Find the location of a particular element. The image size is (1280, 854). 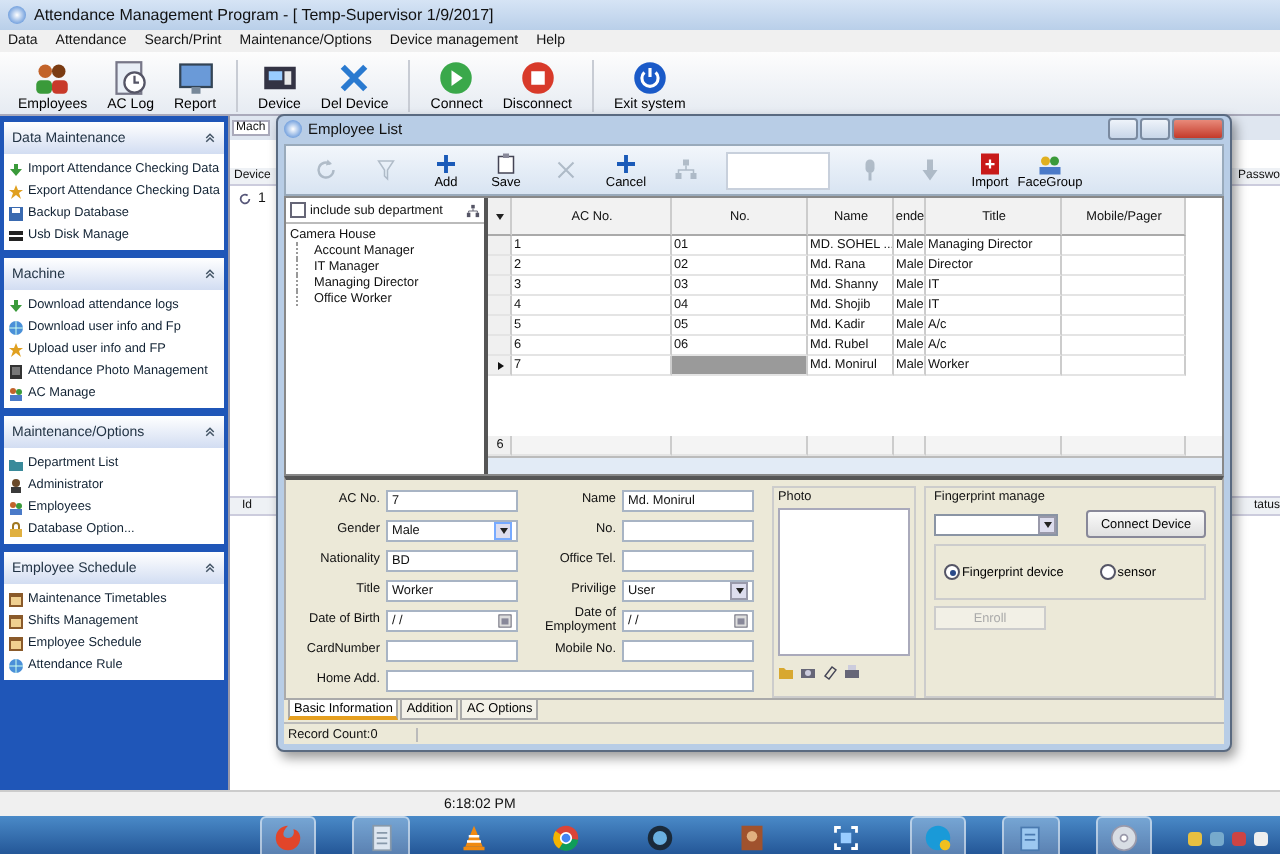

cone-icon is located at coordinates (474, 838).